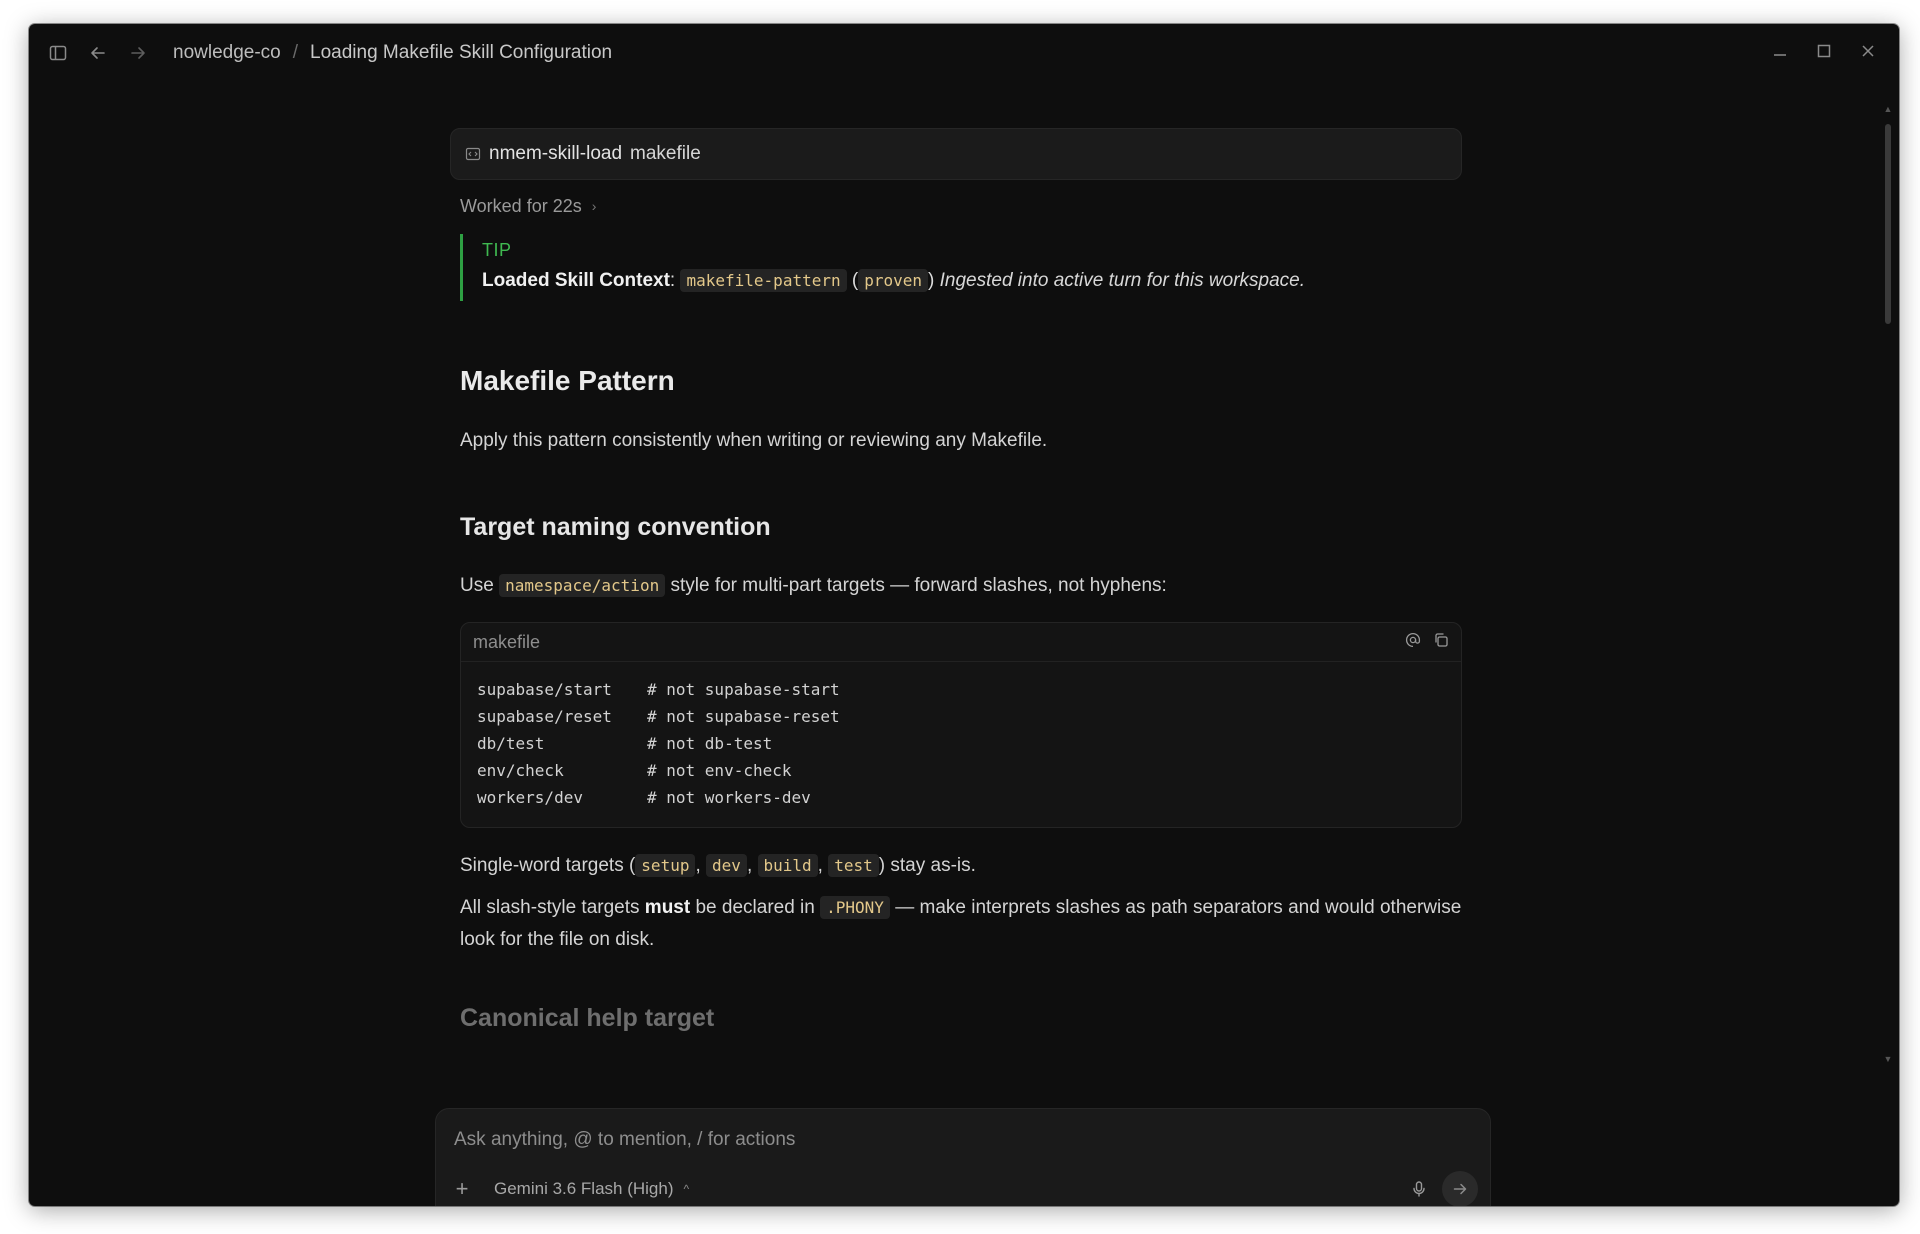  What do you see at coordinates (584, 1188) in the screenshot?
I see `model-name: Gemini 3.6 Flash (High)` at bounding box center [584, 1188].